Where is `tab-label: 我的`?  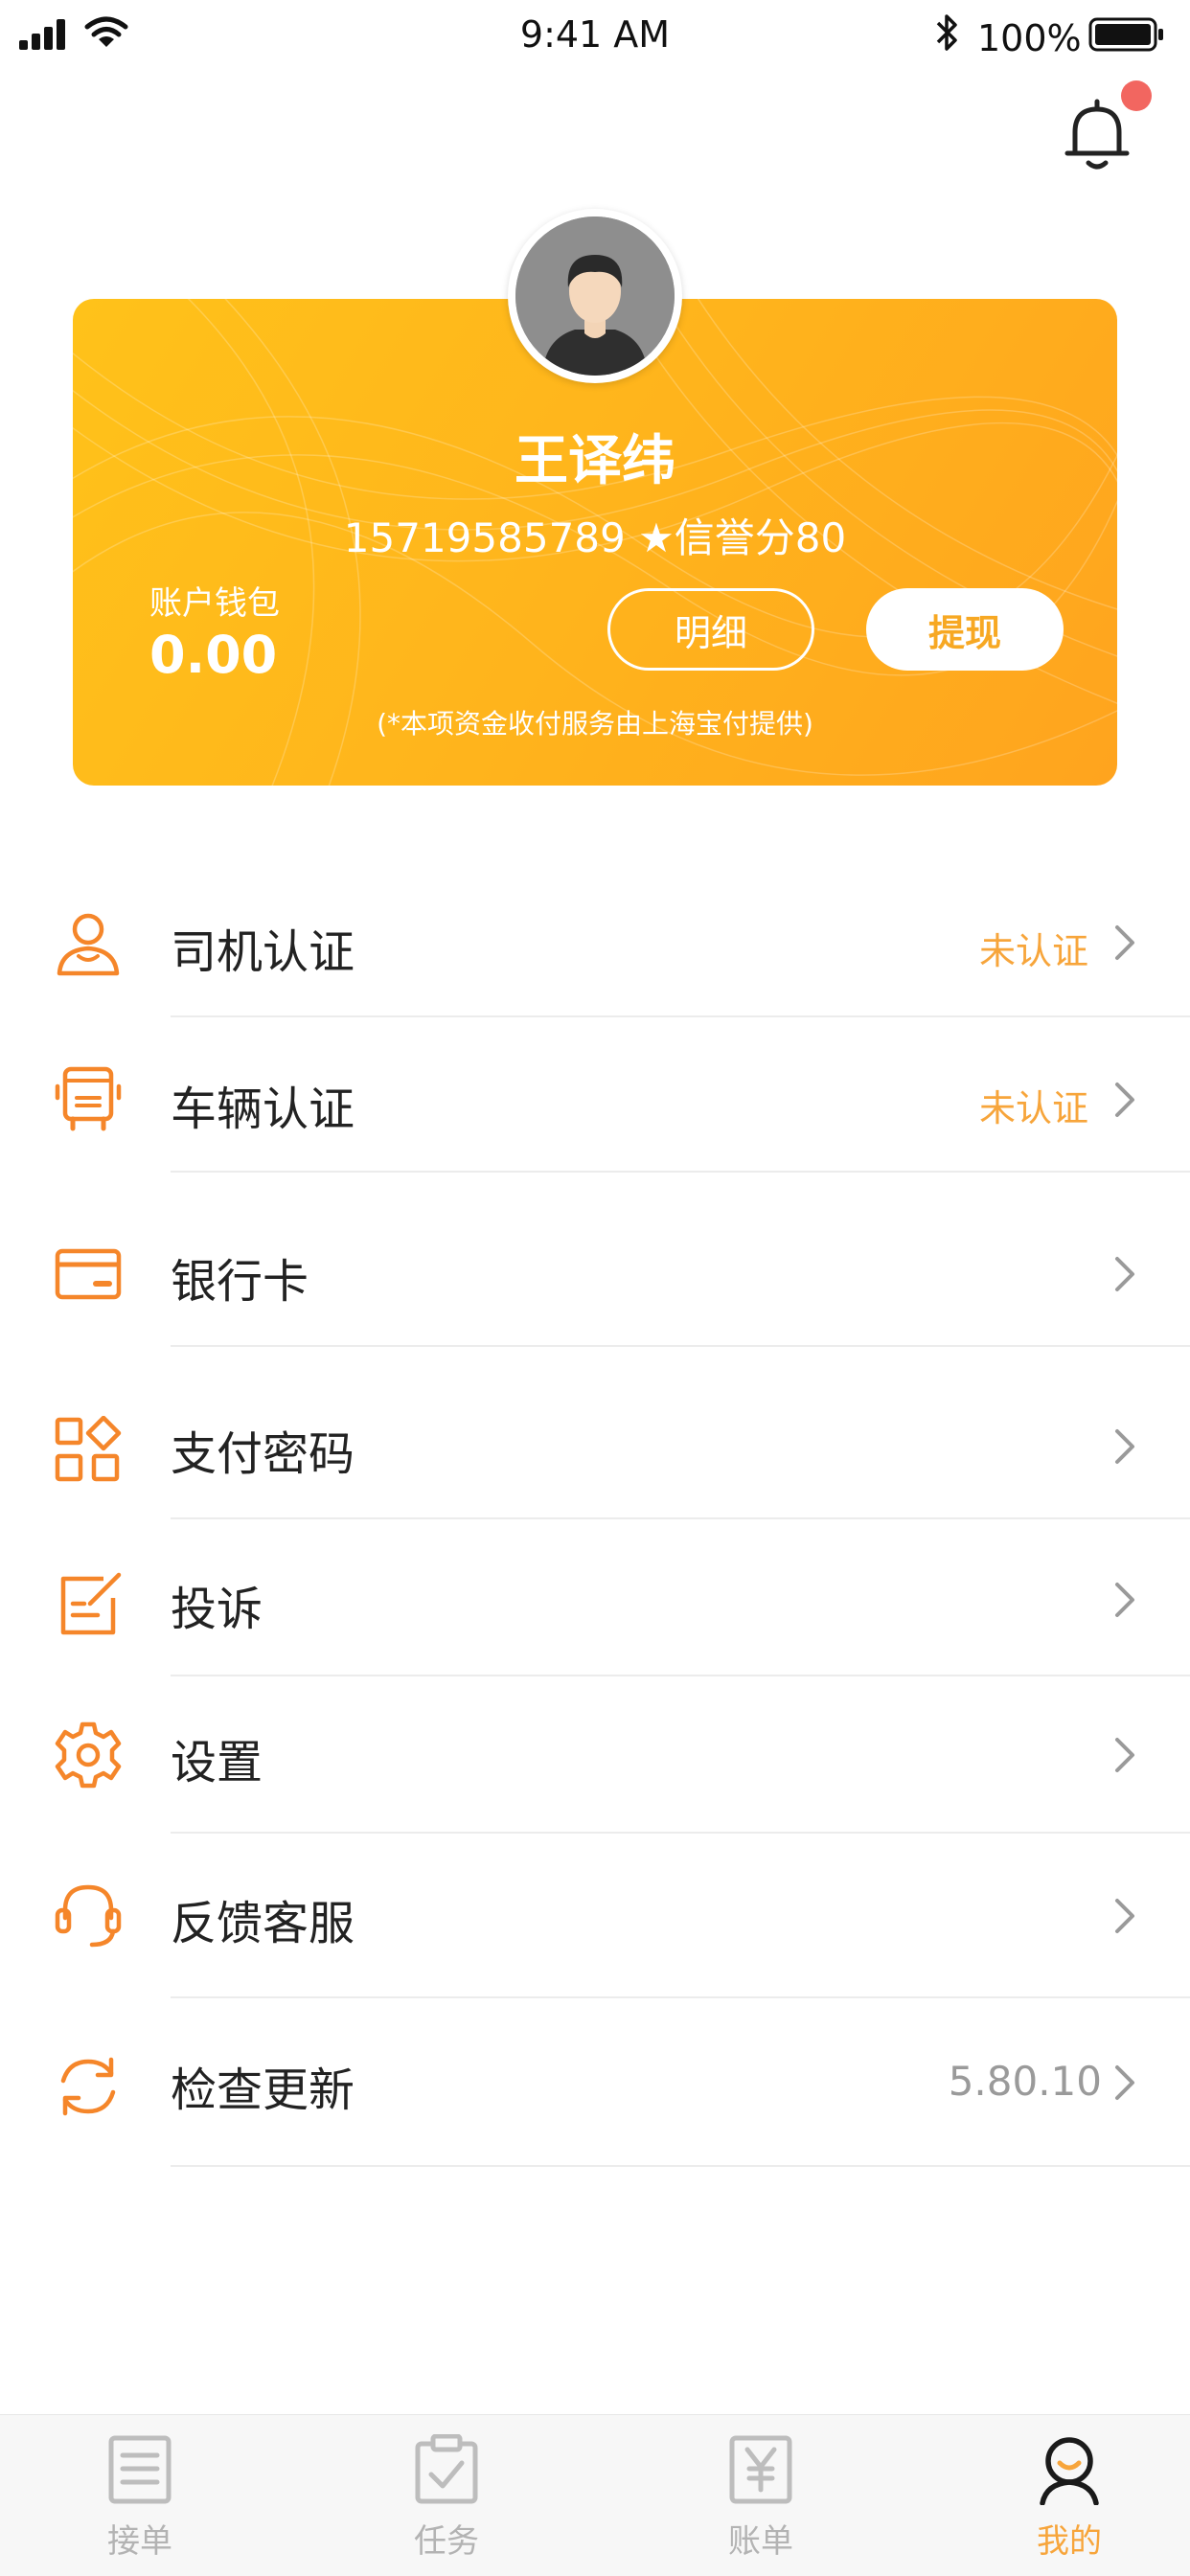
tab-label: 我的 is located at coordinates (1070, 2541).